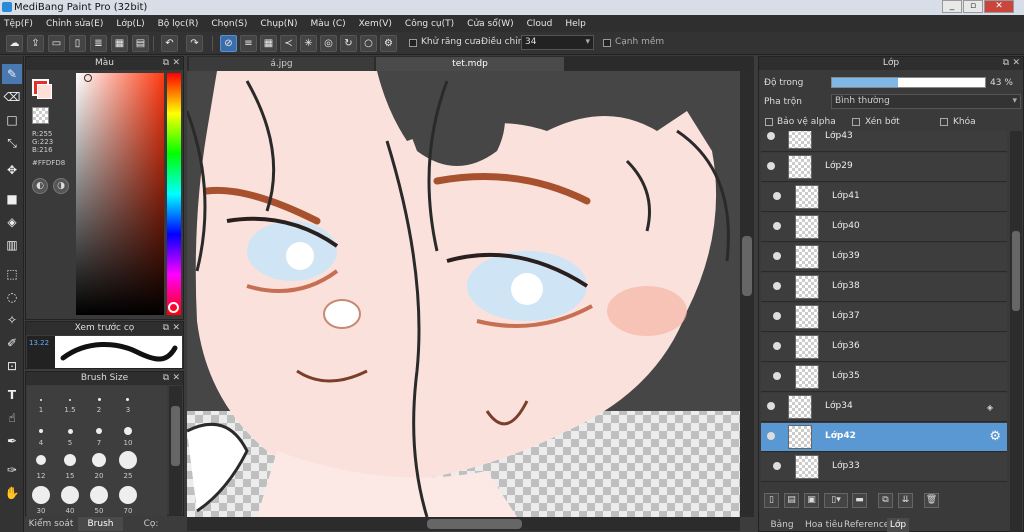 This screenshot has width=1024, height=532. Describe the element at coordinates (884, 407) in the screenshot. I see `layer-row: Lớp34 ◈` at that location.